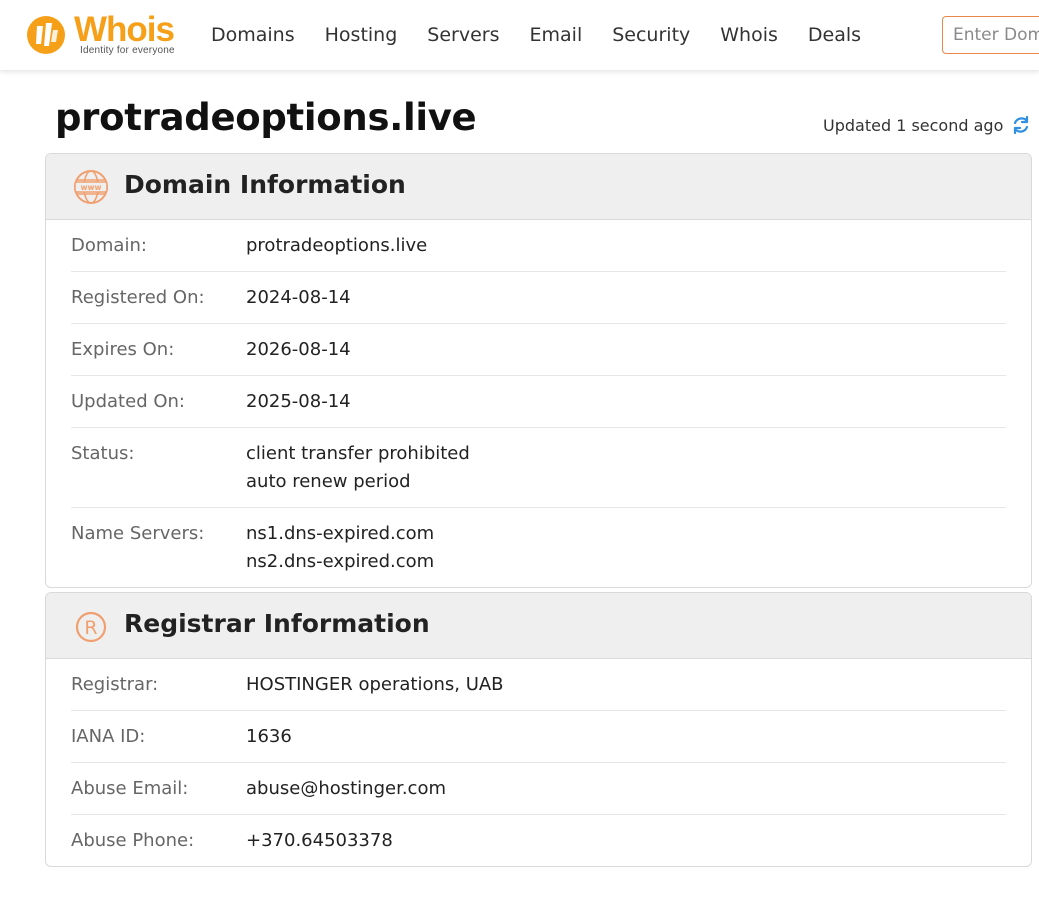  What do you see at coordinates (266, 117) in the screenshot?
I see `page-title: protradeoptions.live` at bounding box center [266, 117].